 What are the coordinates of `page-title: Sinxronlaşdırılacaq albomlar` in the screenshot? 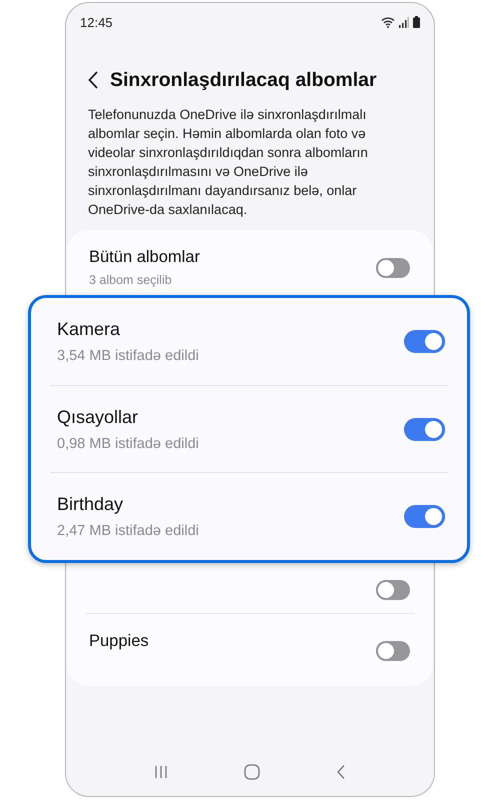 It's located at (243, 80).